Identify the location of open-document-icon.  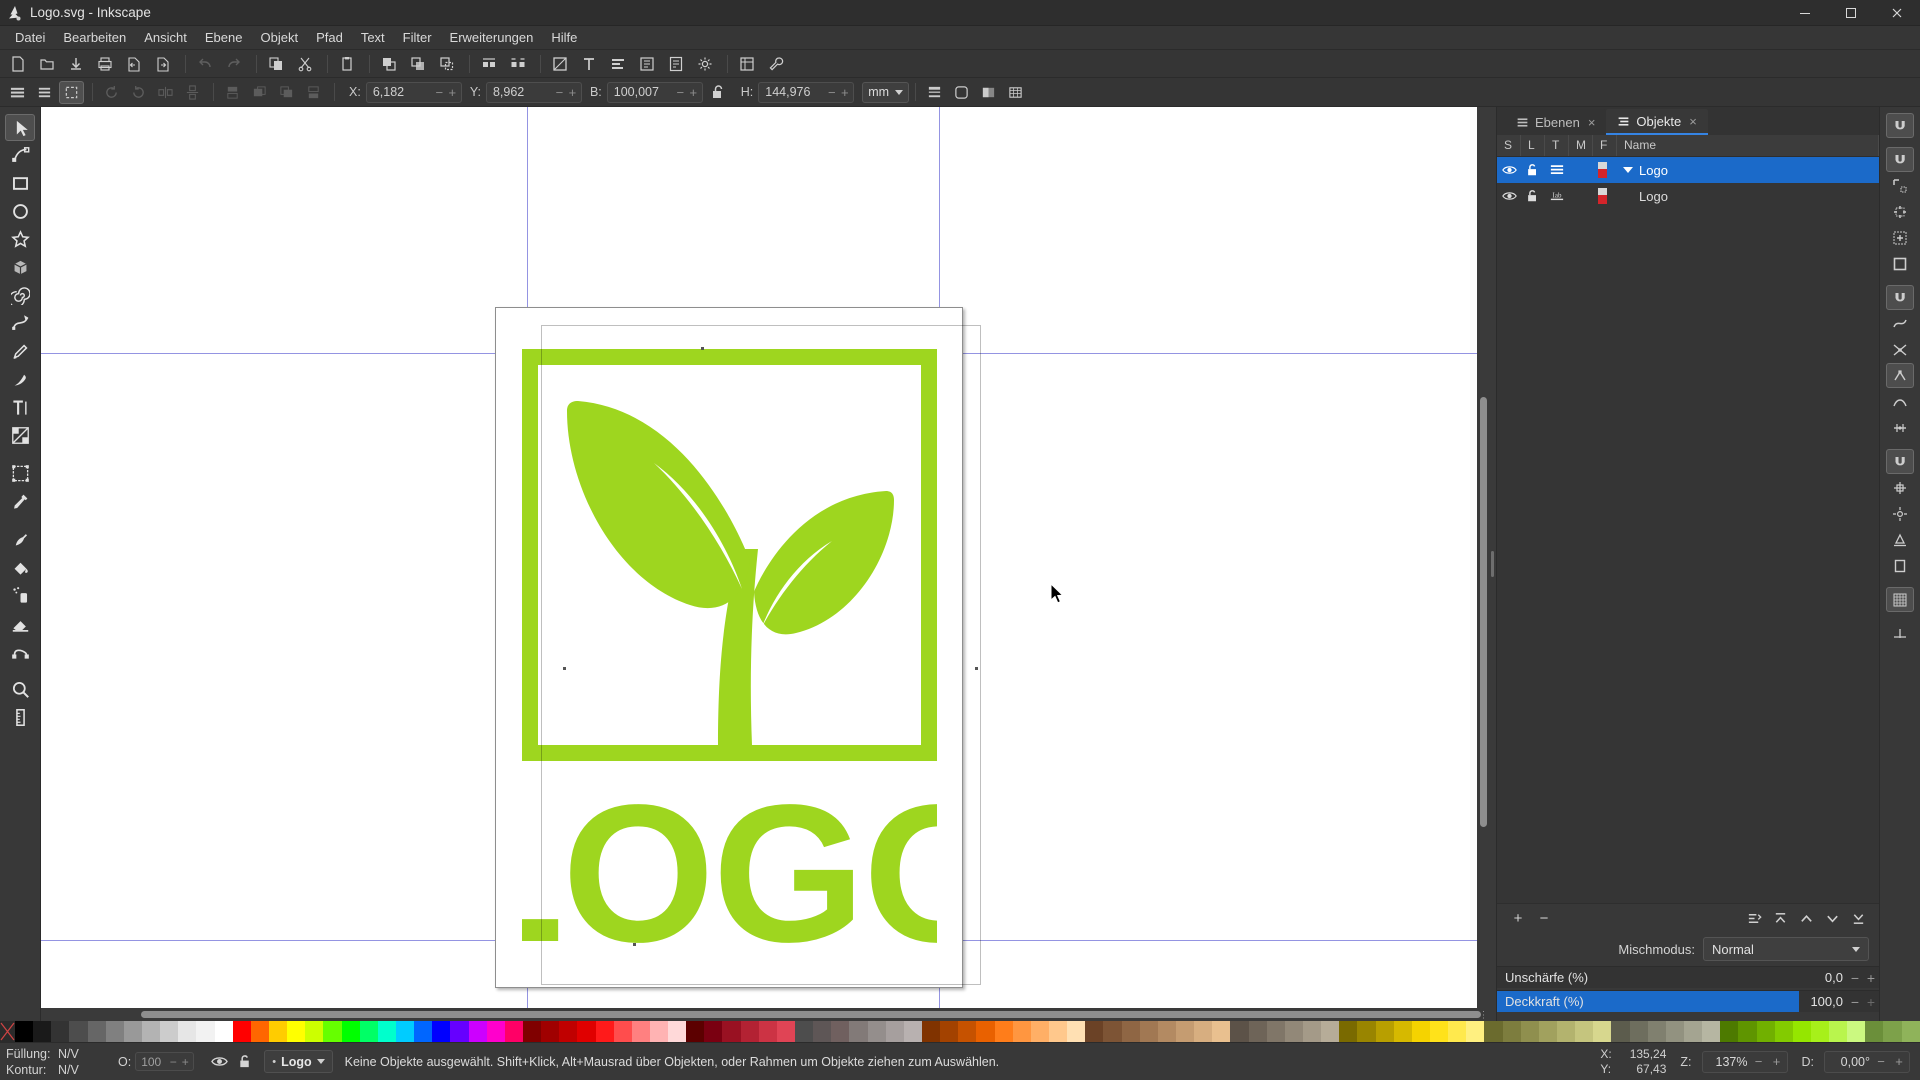
(47, 64).